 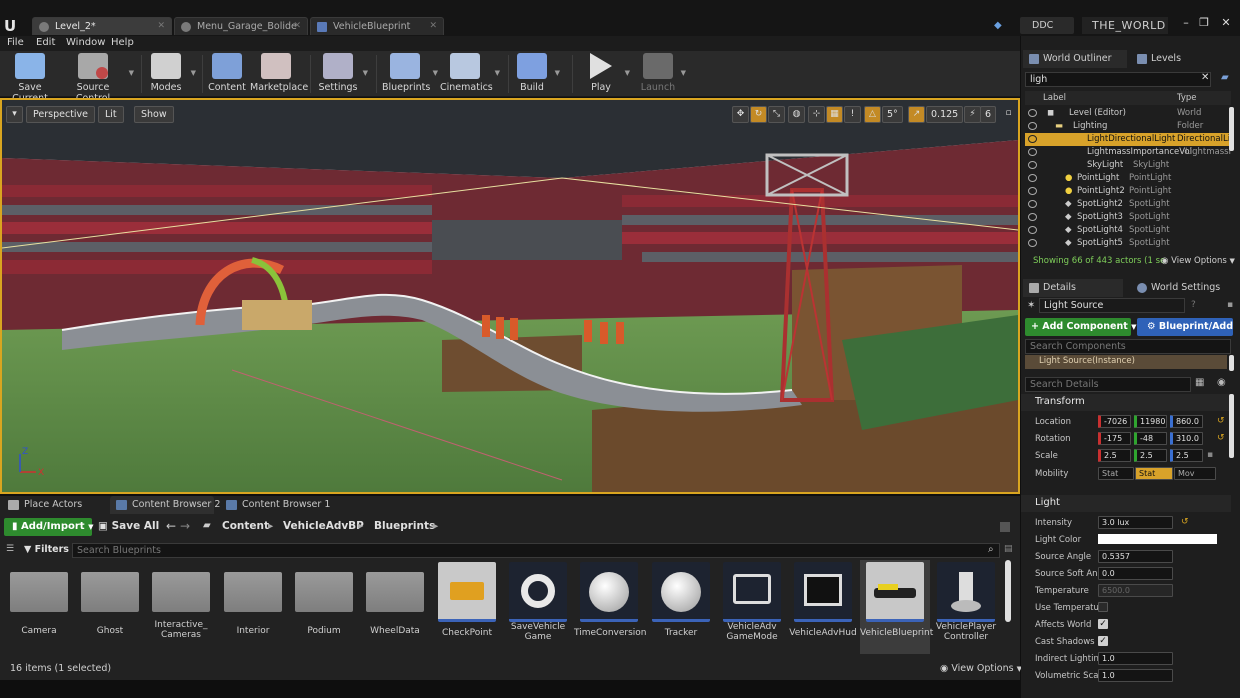 What do you see at coordinates (165, 505) in the screenshot?
I see `tab-content-browser-2: Content Browser 2` at bounding box center [165, 505].